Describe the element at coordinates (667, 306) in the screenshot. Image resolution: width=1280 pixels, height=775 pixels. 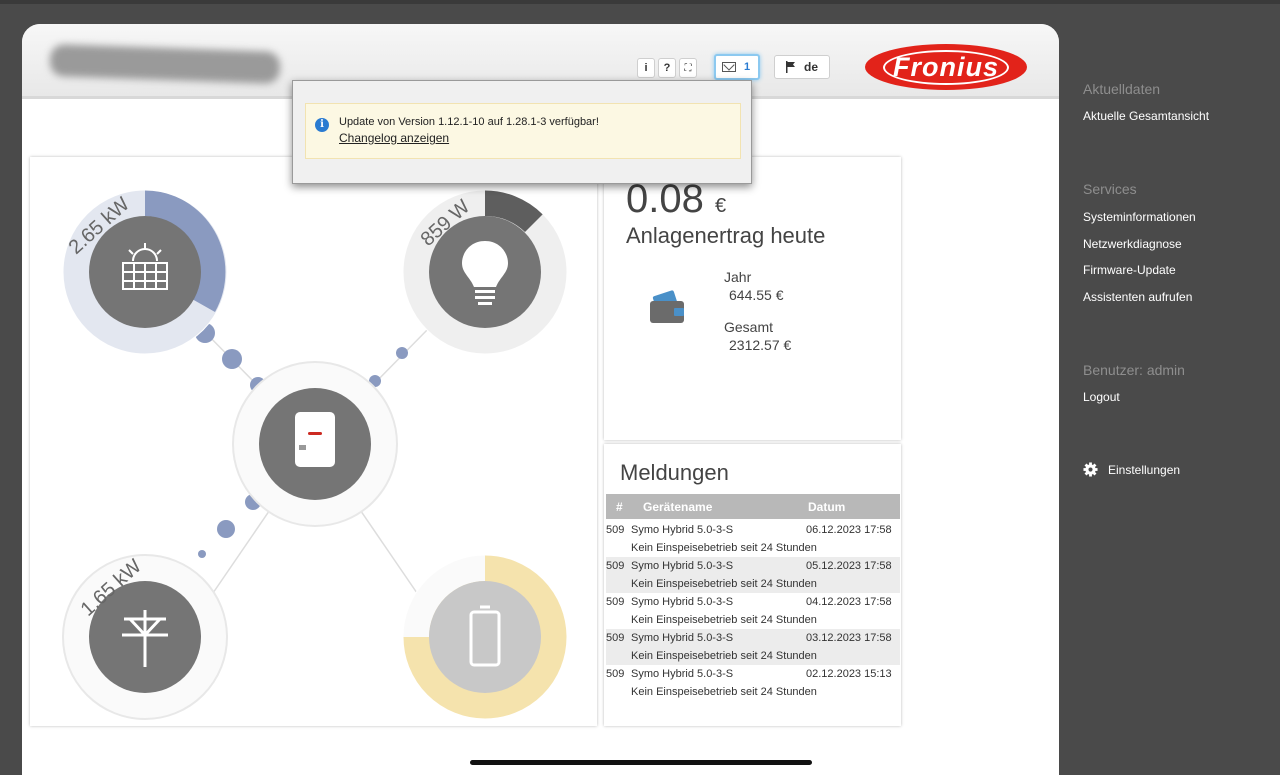
I see `wallet-icon` at that location.